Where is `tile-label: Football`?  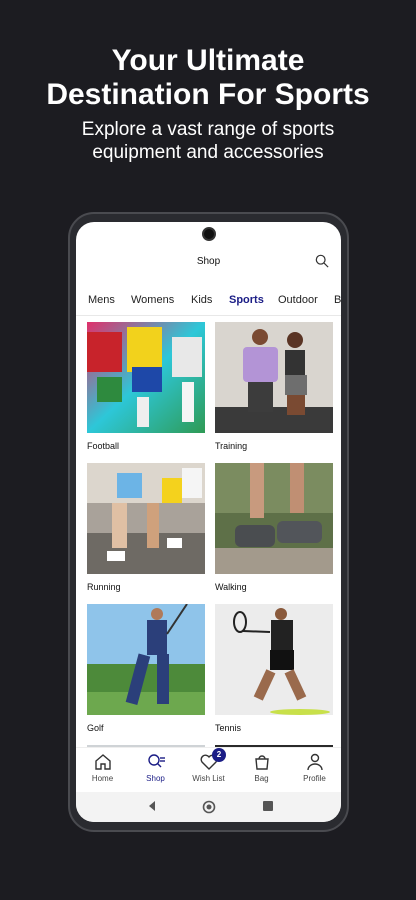
tile-label: Football is located at coordinates (103, 446).